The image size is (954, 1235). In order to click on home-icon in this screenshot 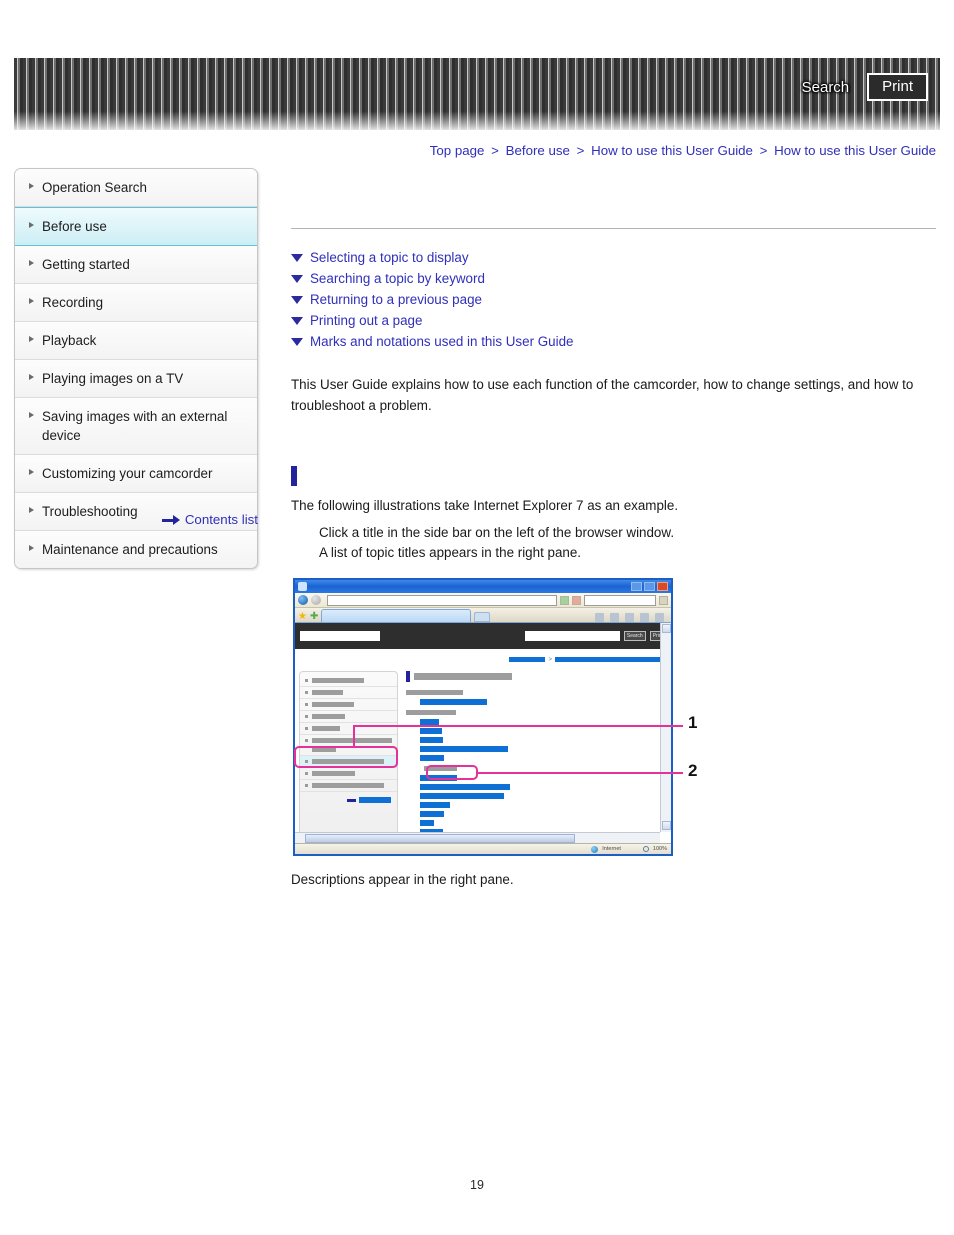, I will do `click(599, 617)`.